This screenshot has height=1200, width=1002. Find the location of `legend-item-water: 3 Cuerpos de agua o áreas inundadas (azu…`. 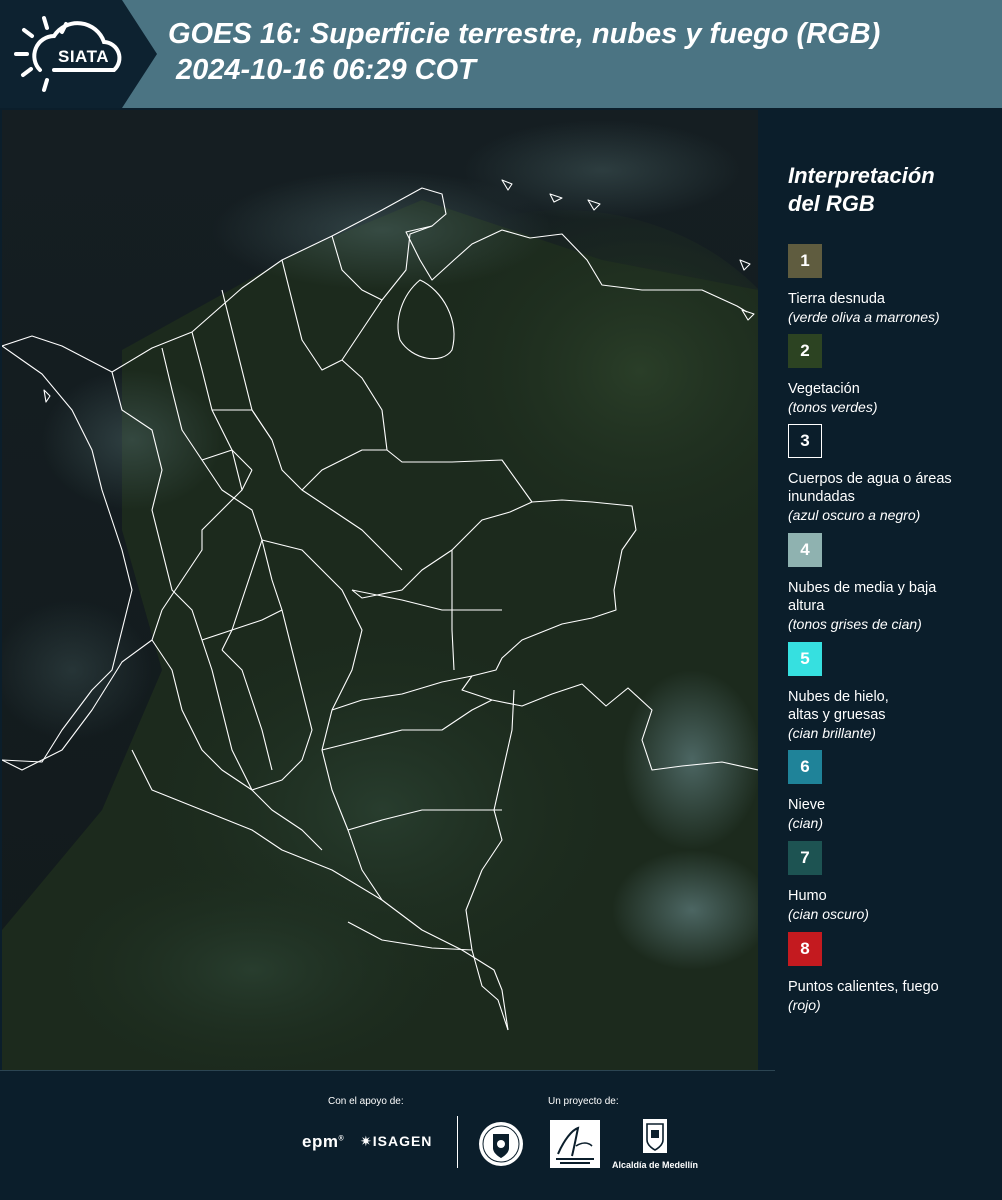

legend-item-water: 3 Cuerpos de agua o áreas inundadas (azu… is located at coordinates (893, 474).